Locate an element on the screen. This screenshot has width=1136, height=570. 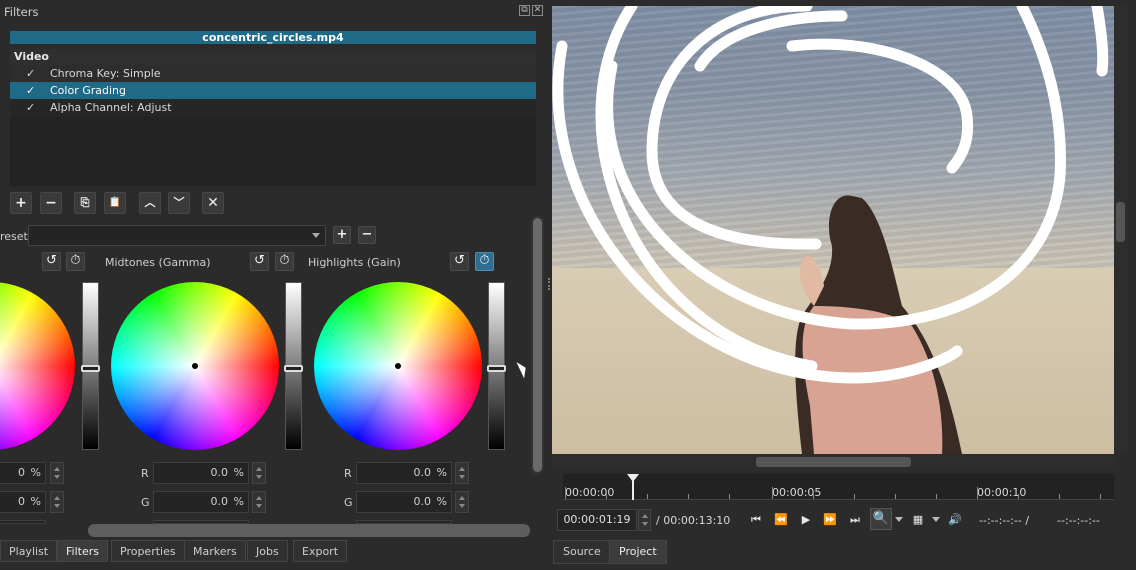
shadows-r-field: 0% is located at coordinates (23, 473).